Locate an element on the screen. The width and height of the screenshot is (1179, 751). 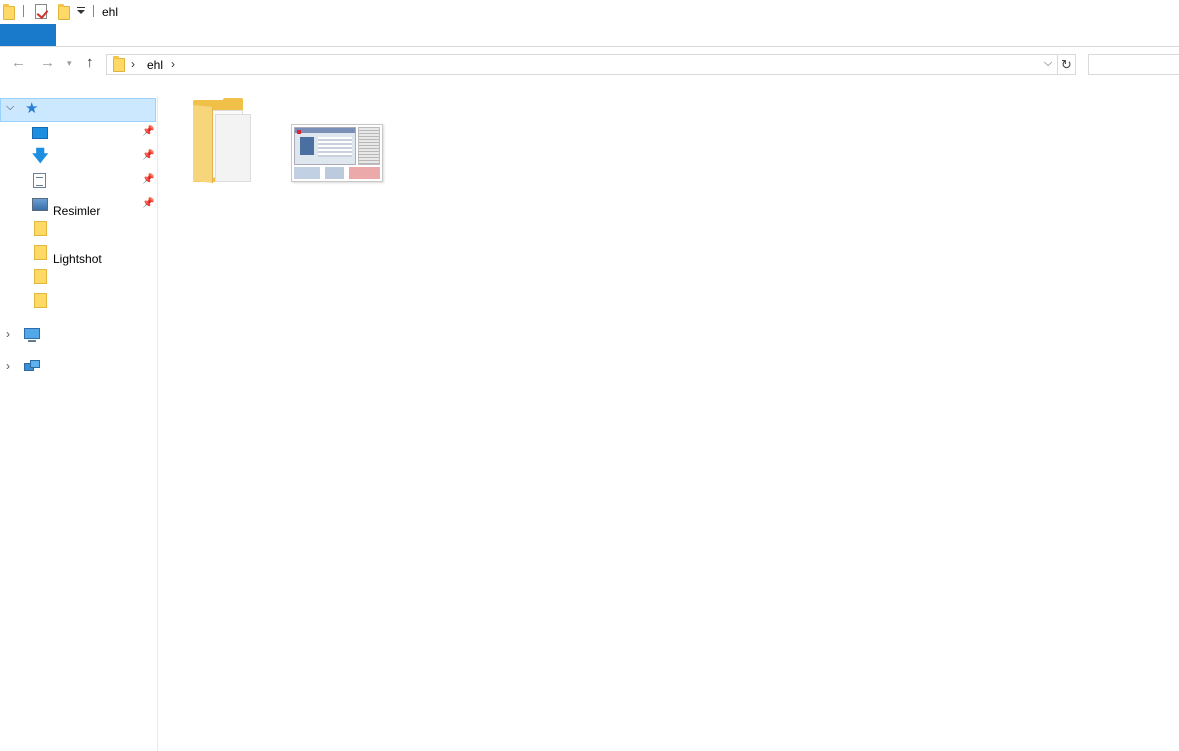
nav-item-documents: 📌 is located at coordinates (79, 182).